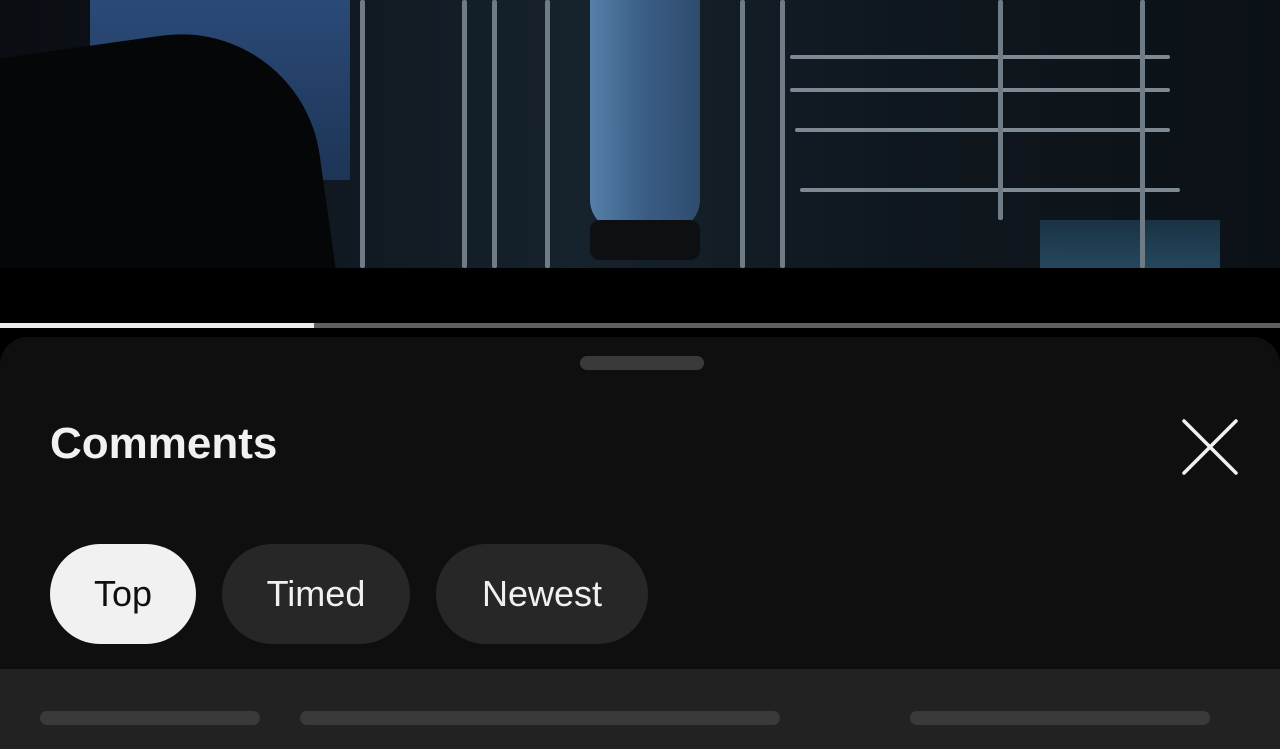 Image resolution: width=1280 pixels, height=749 pixels. What do you see at coordinates (123, 594) in the screenshot?
I see `chip-top: Top` at bounding box center [123, 594].